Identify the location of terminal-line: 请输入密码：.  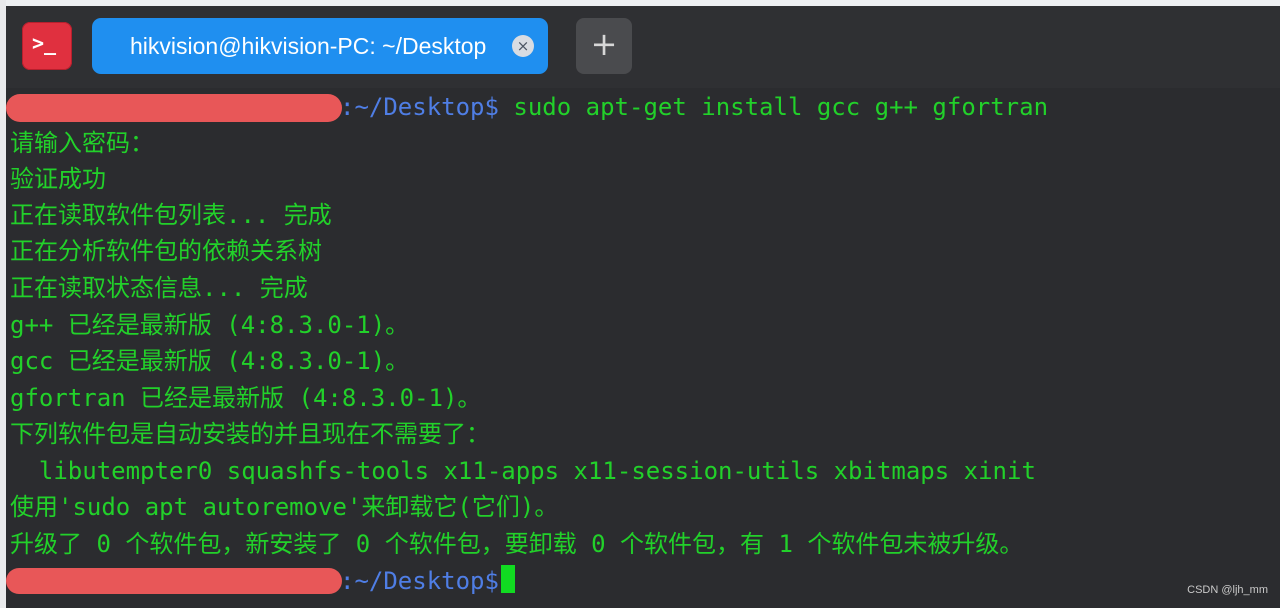
(82, 143).